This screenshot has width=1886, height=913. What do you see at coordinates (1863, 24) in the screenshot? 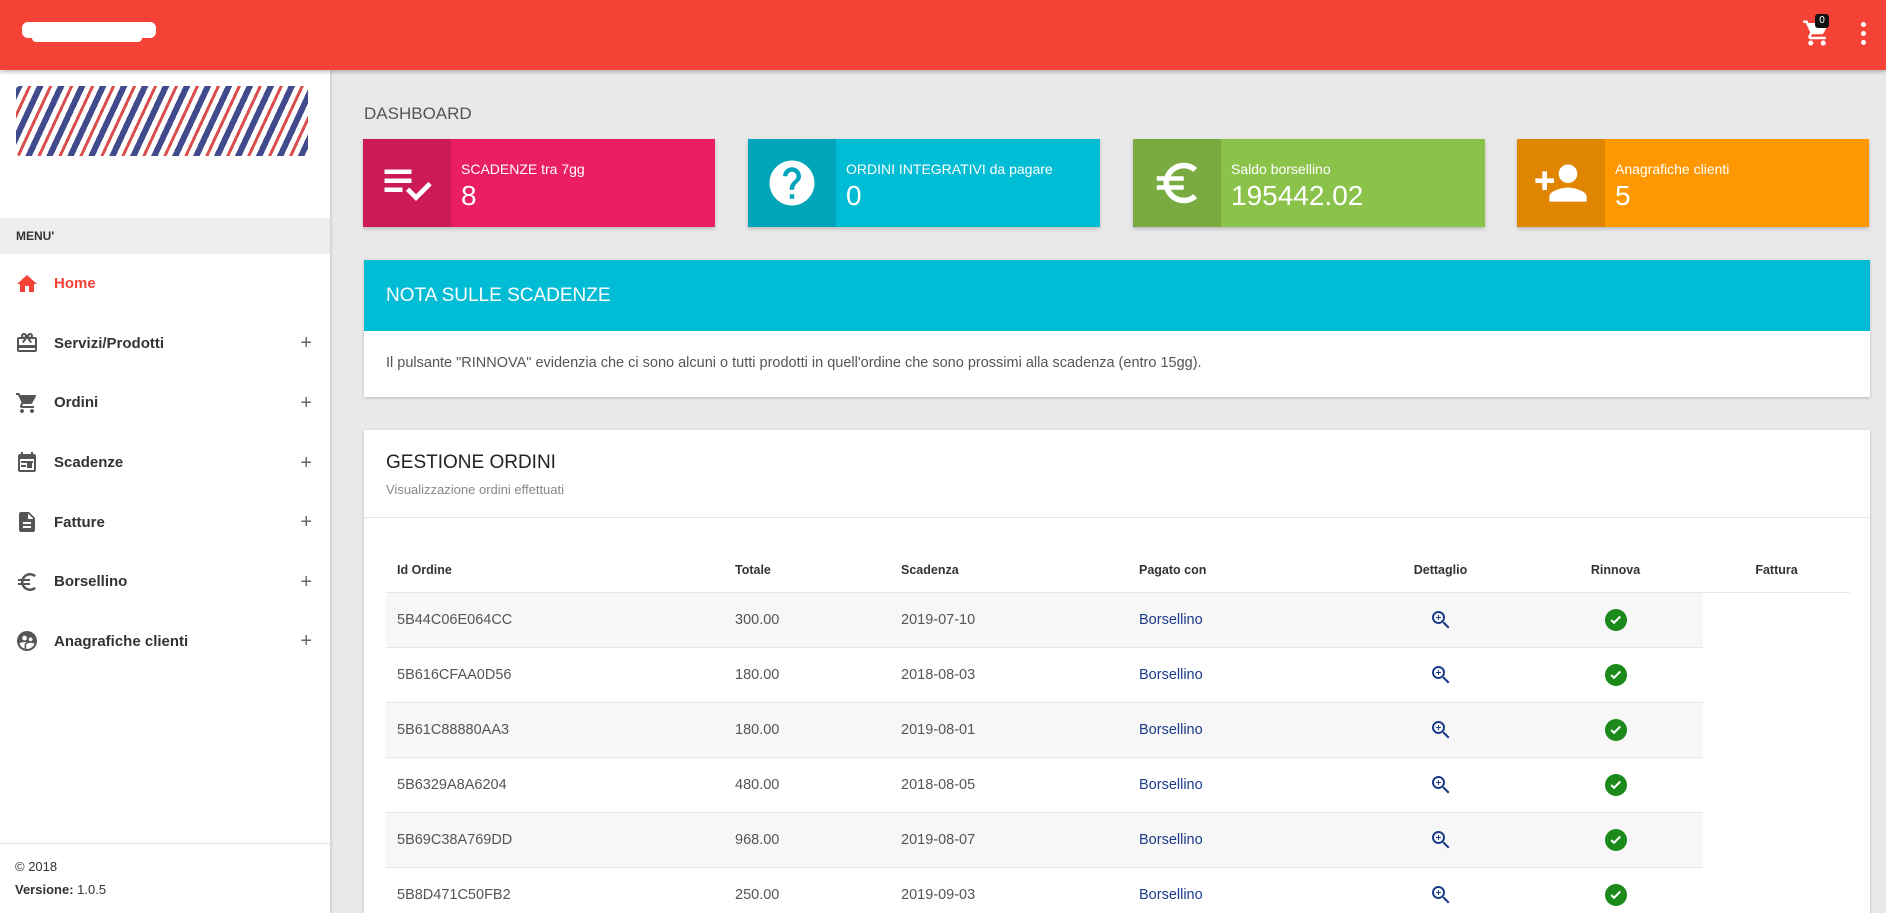
I see `more-vert-icon` at bounding box center [1863, 24].